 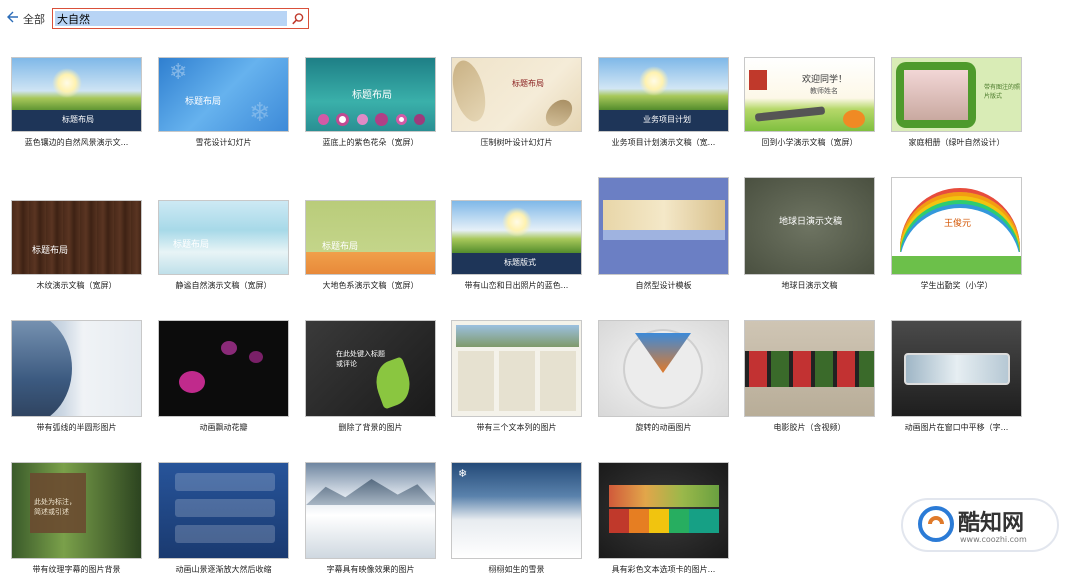 What do you see at coordinates (171, 18) in the screenshot?
I see `search-input` at bounding box center [171, 18].